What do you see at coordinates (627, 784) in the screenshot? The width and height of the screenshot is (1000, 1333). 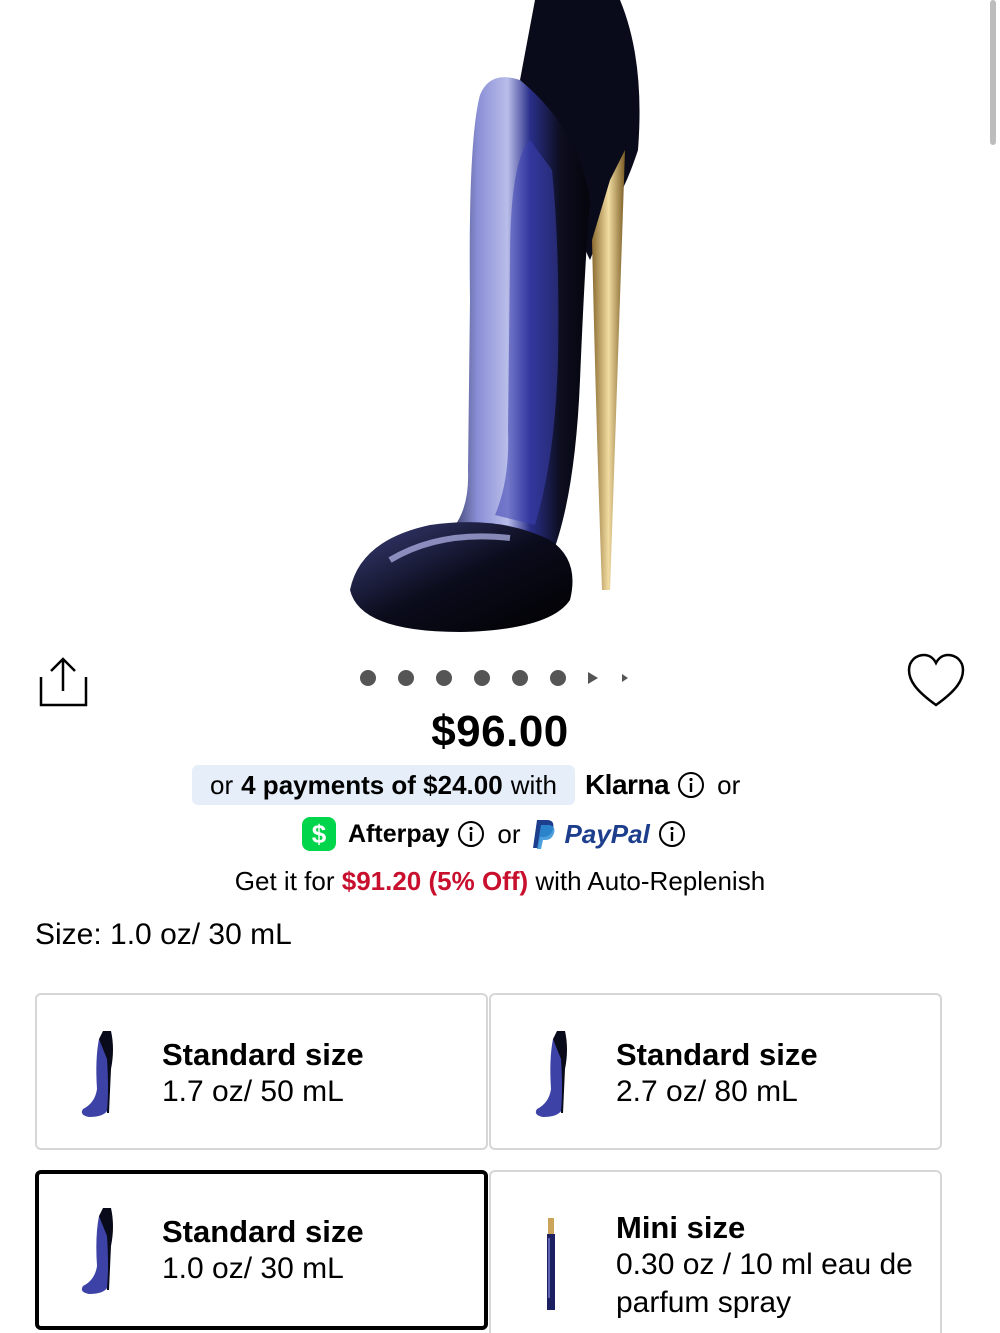 I see `klarna-logo: Klarna` at bounding box center [627, 784].